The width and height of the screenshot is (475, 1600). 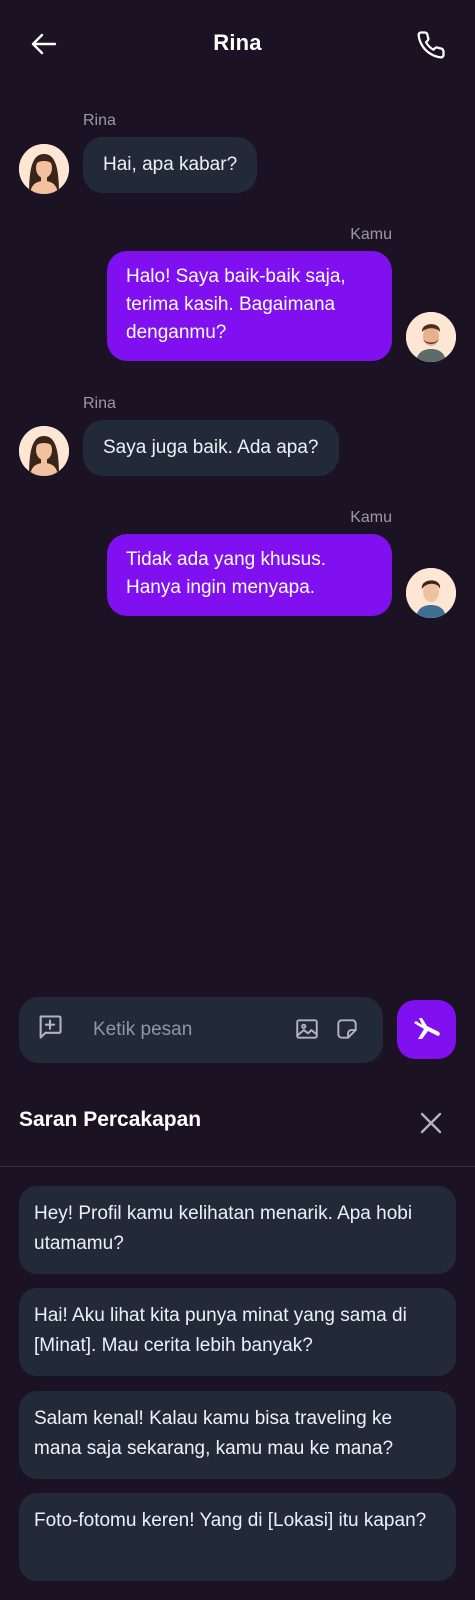 I want to click on close-icon, so click(x=431, y=1123).